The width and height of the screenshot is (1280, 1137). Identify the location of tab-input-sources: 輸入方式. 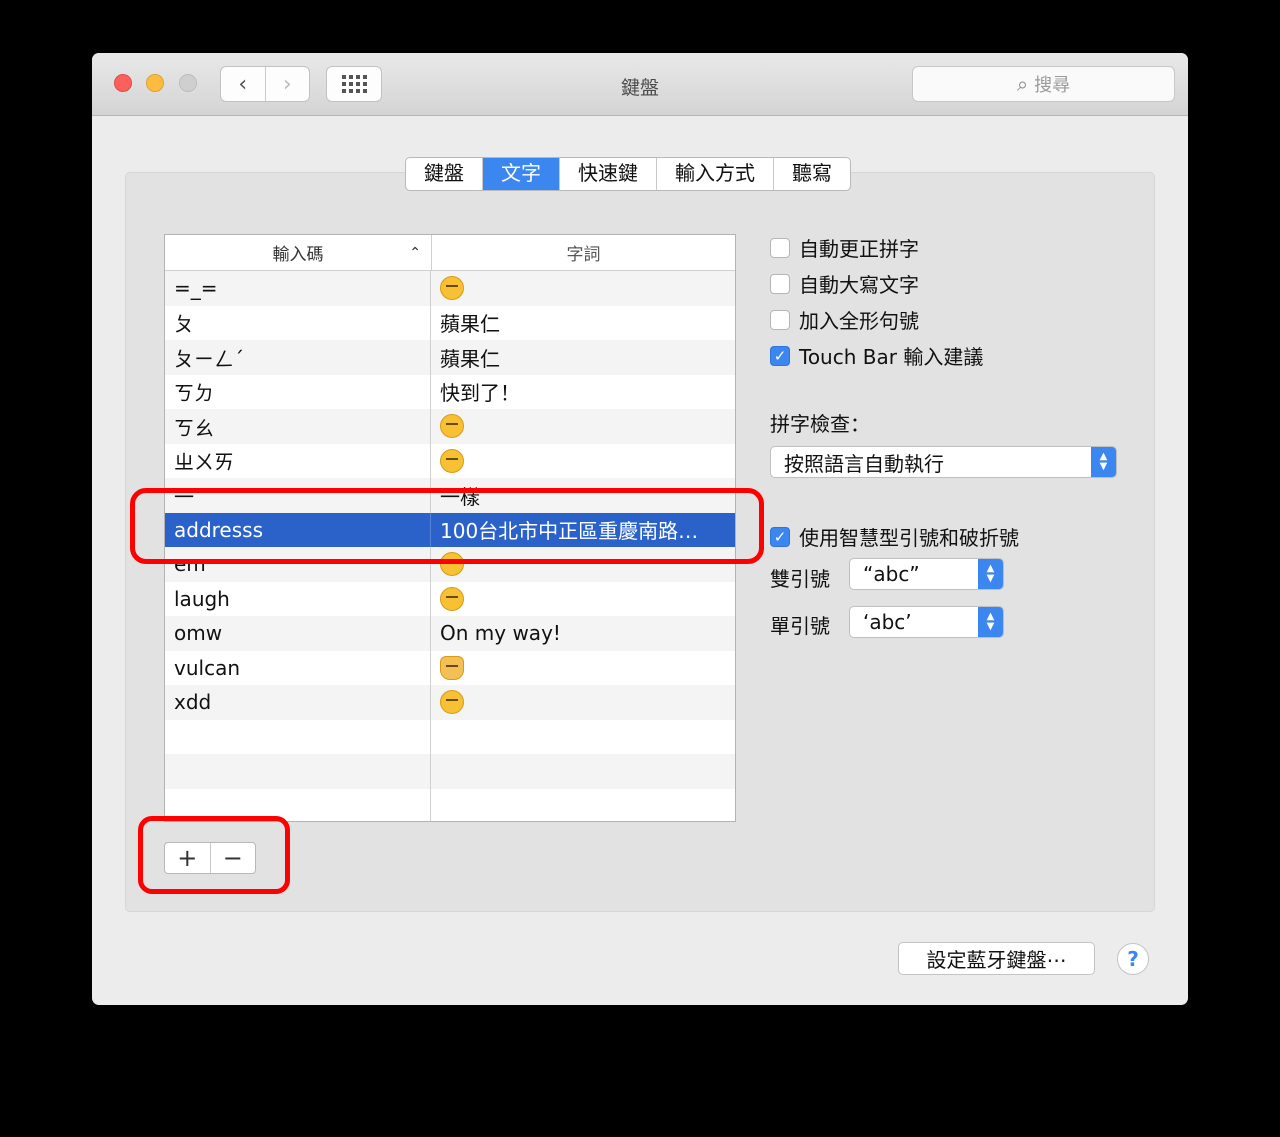
(714, 174).